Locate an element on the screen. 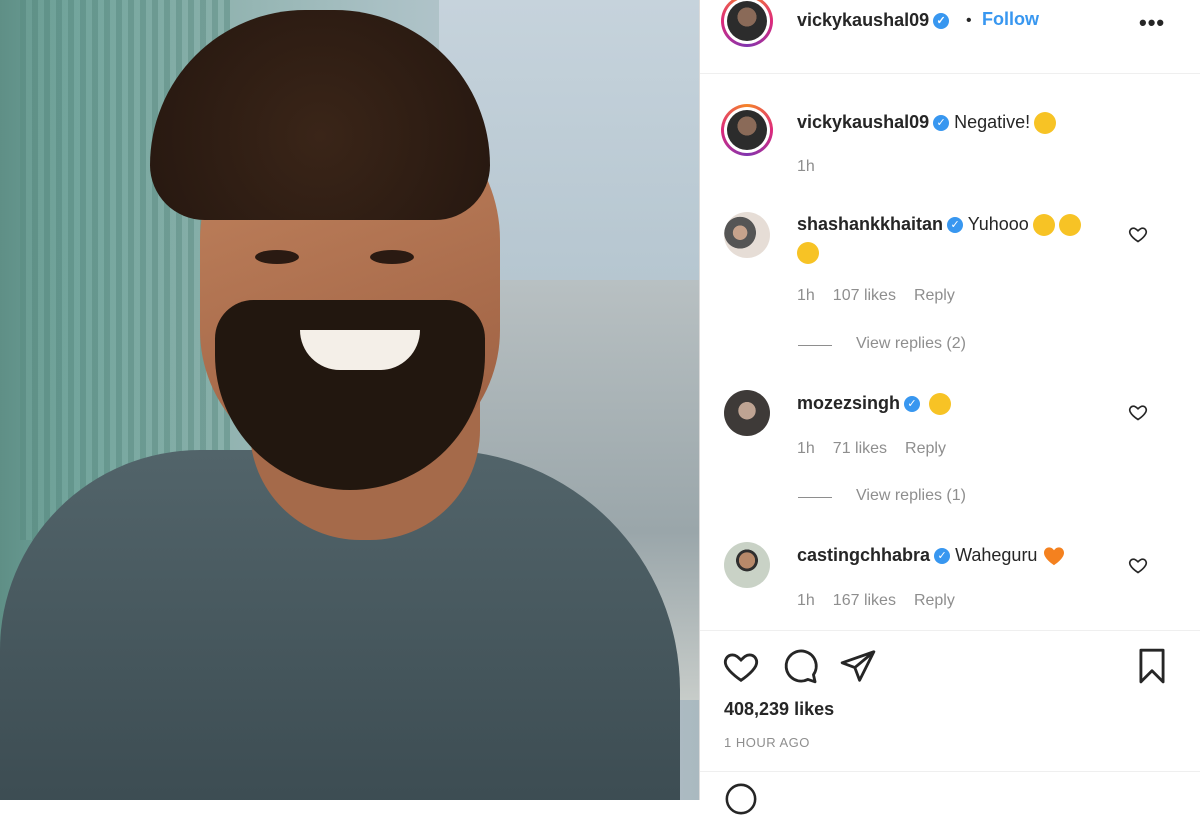 The width and height of the screenshot is (1200, 816). caption-username: vickykaushal09 is located at coordinates (863, 122).